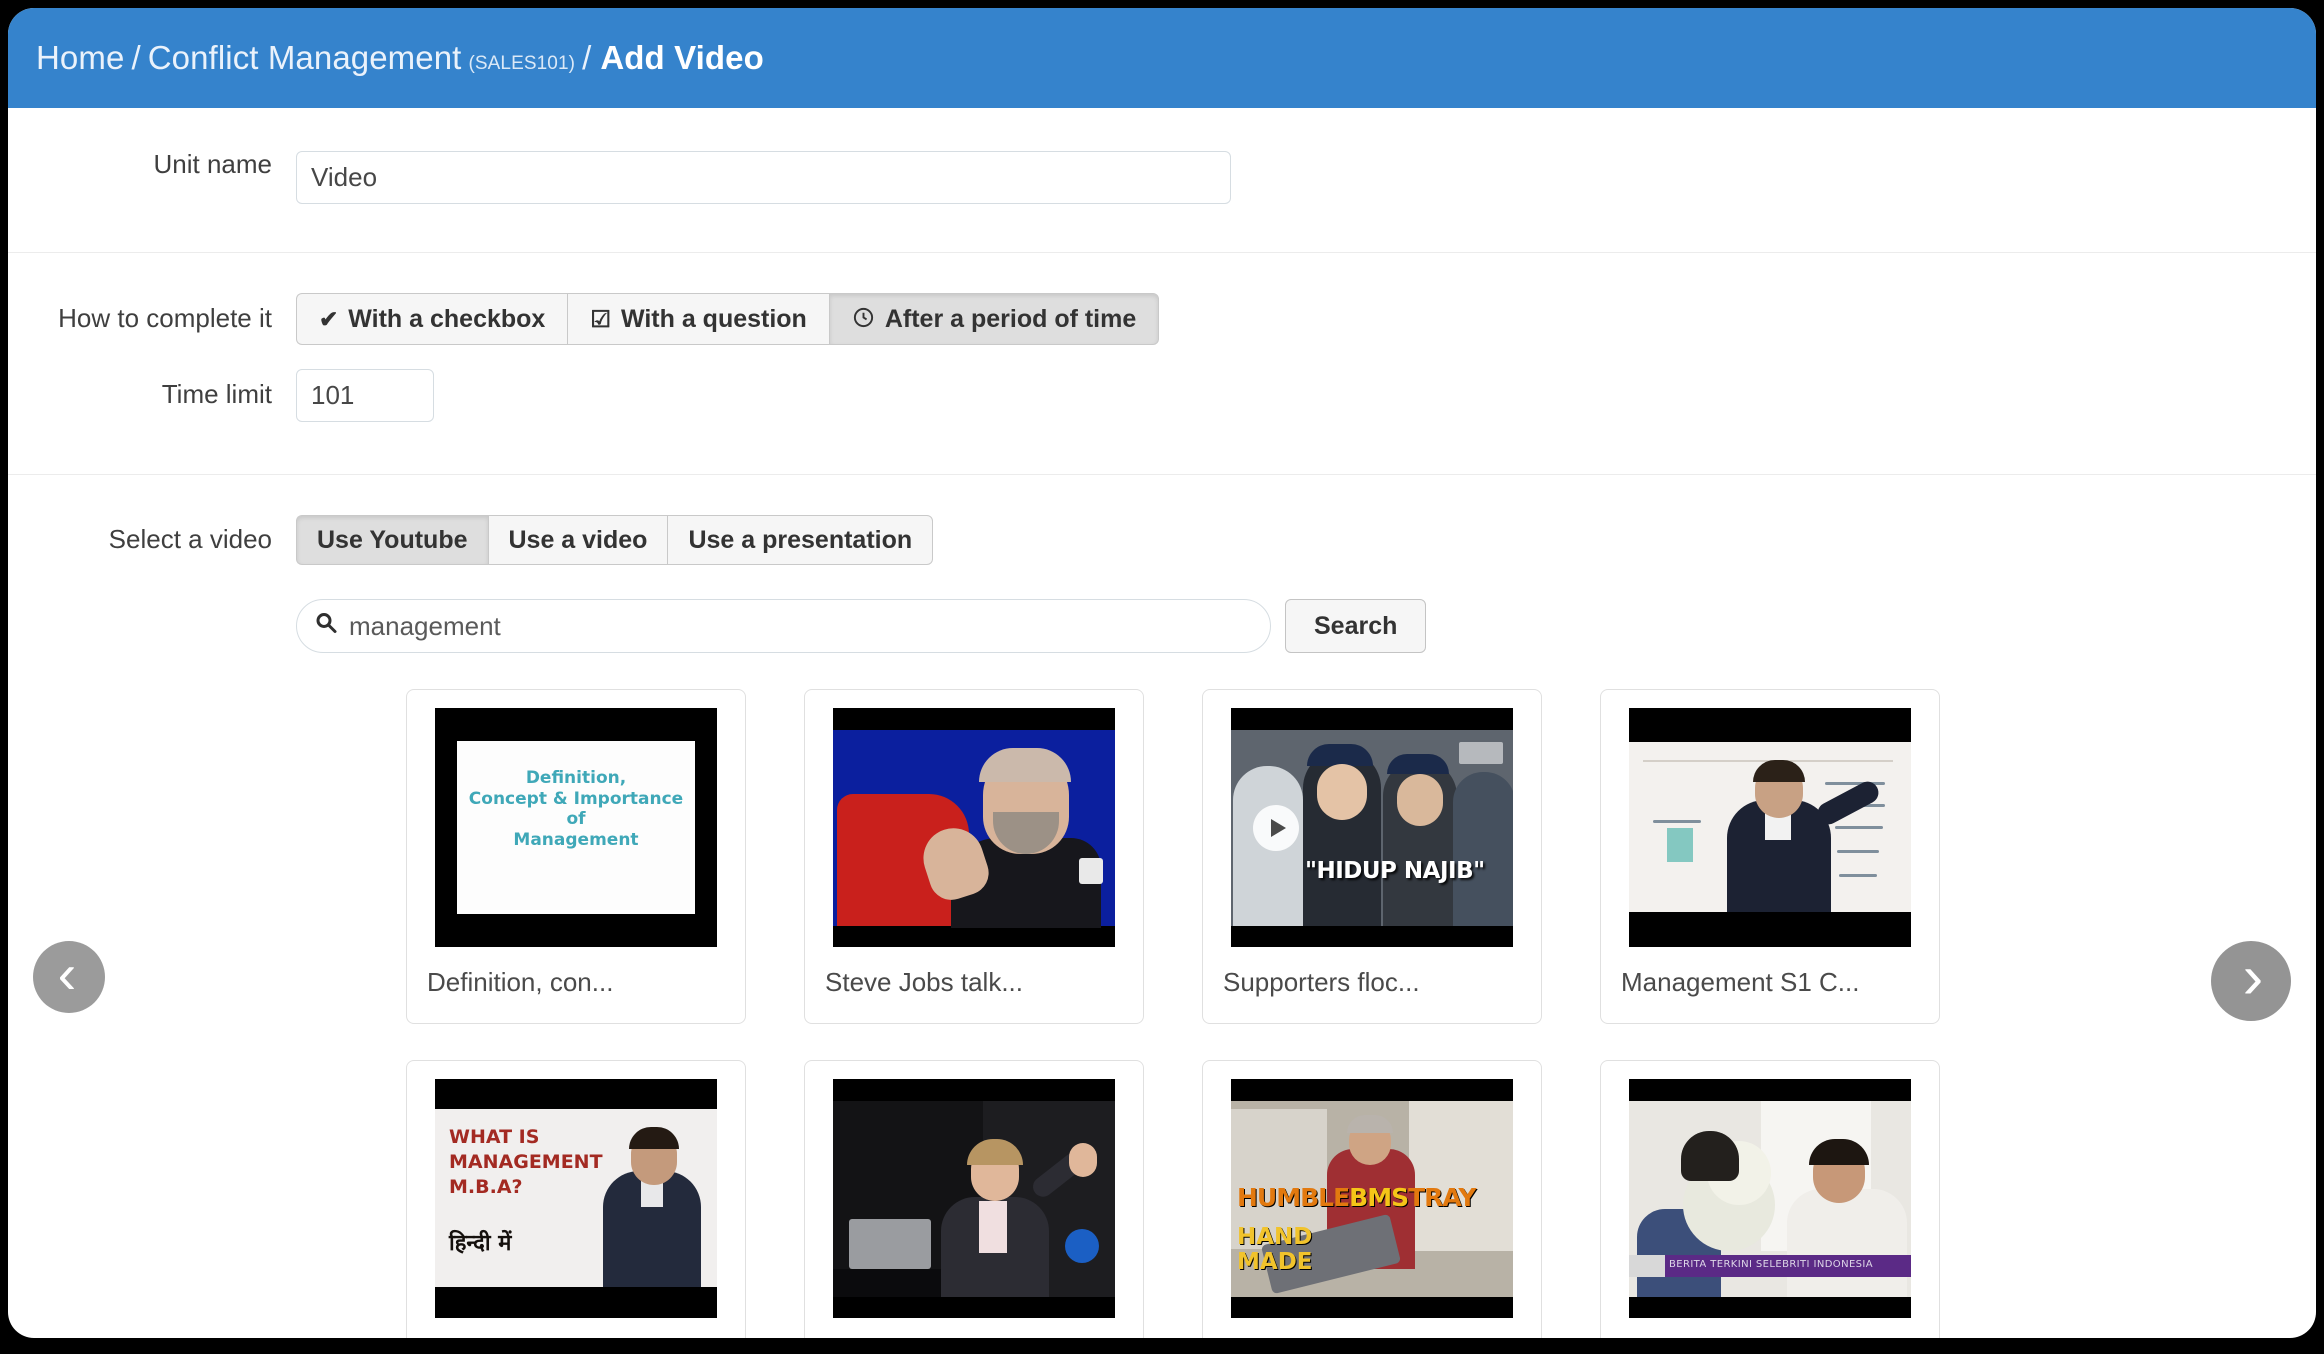 This screenshot has width=2324, height=1354. I want to click on unit-name-input, so click(763, 177).